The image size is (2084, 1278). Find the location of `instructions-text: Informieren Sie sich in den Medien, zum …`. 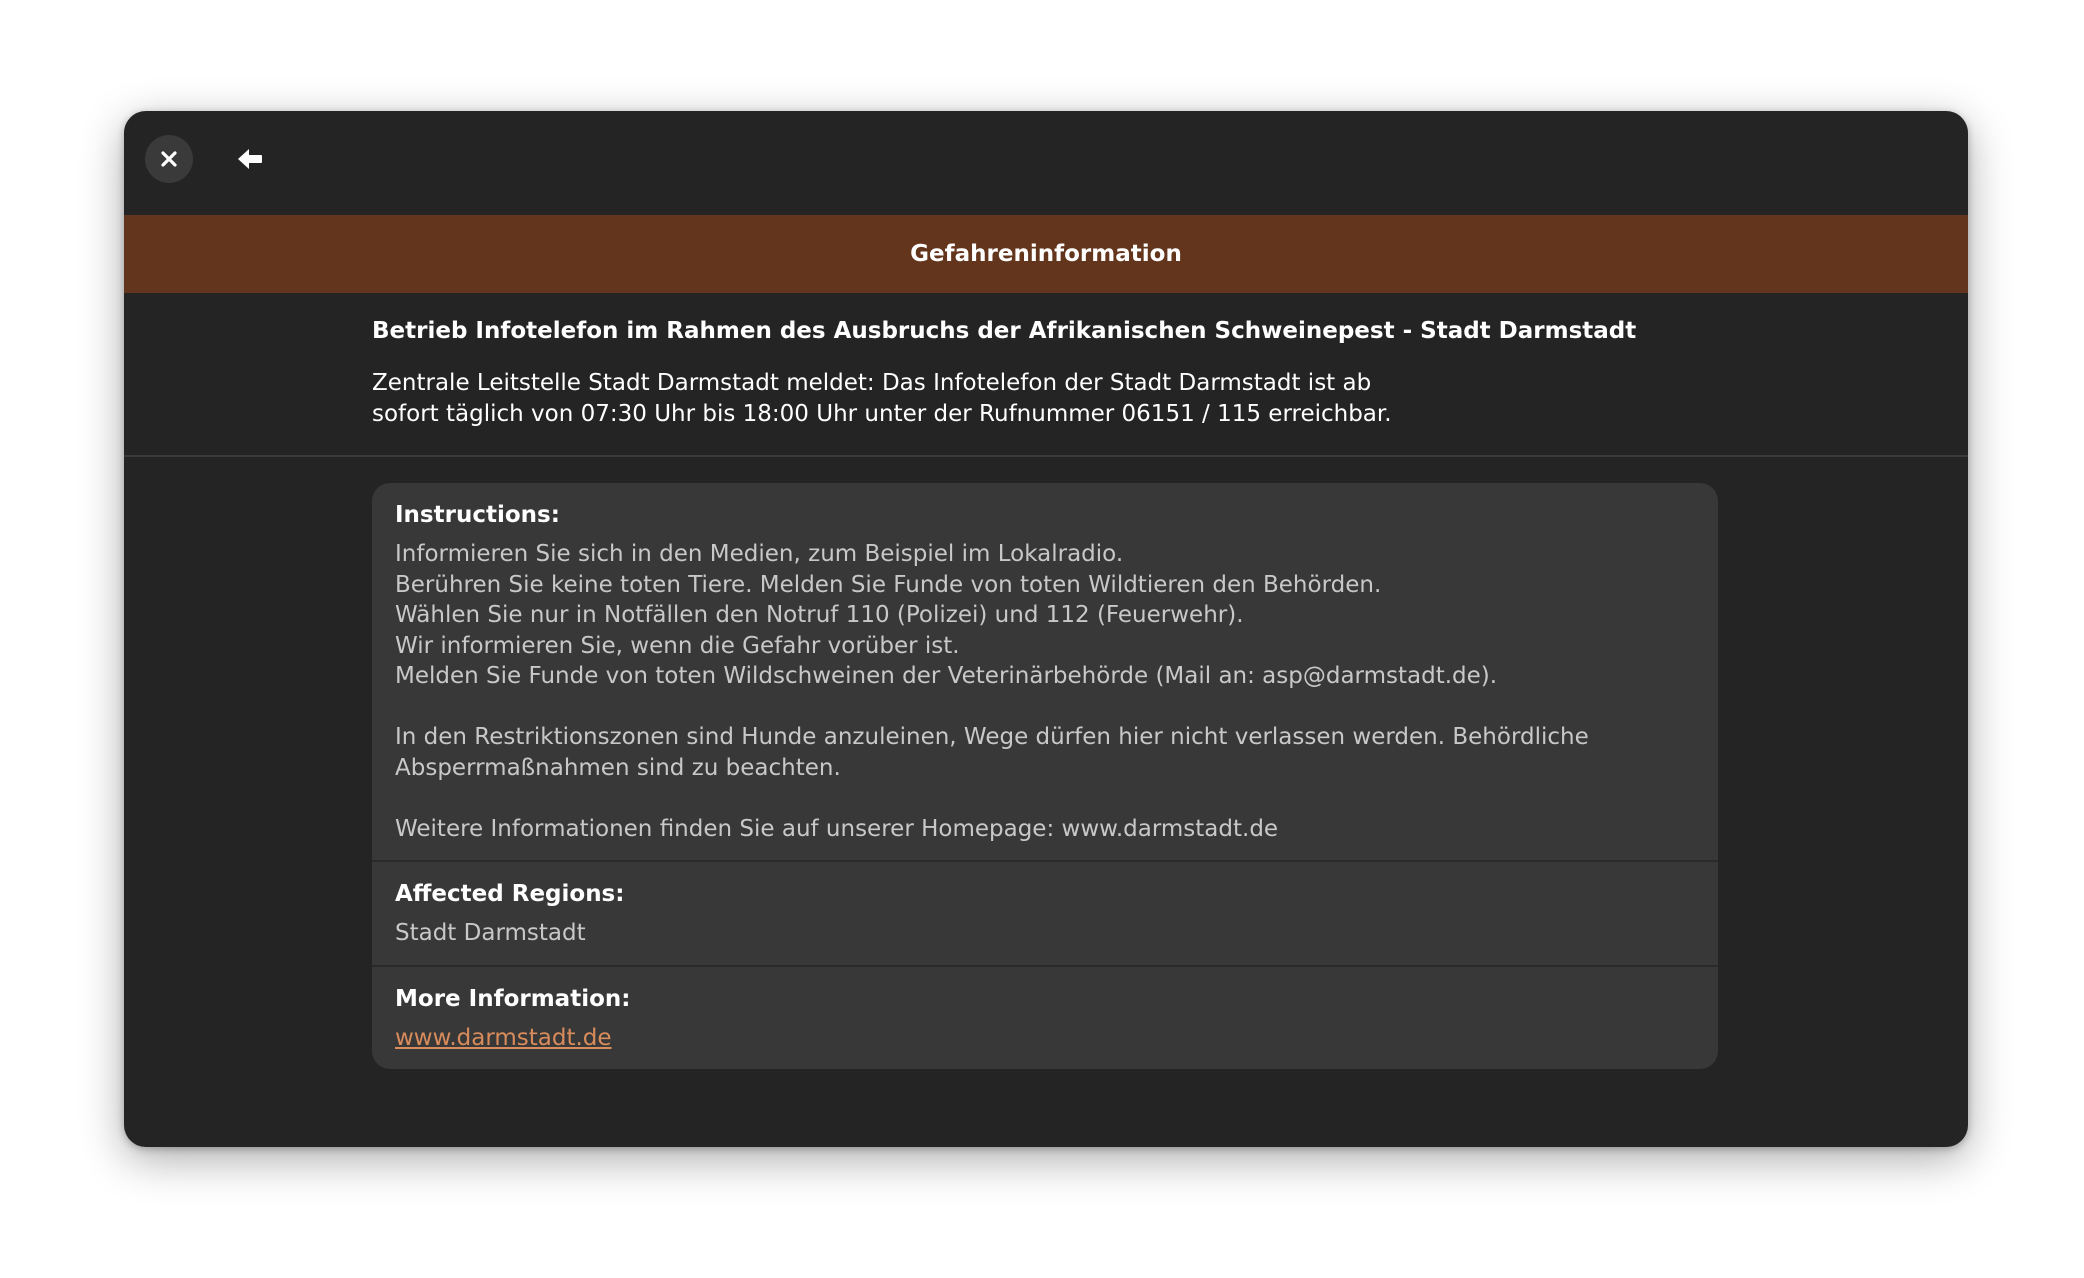

instructions-text: Informieren Sie sich in den Medien, zum … is located at coordinates (992, 691).